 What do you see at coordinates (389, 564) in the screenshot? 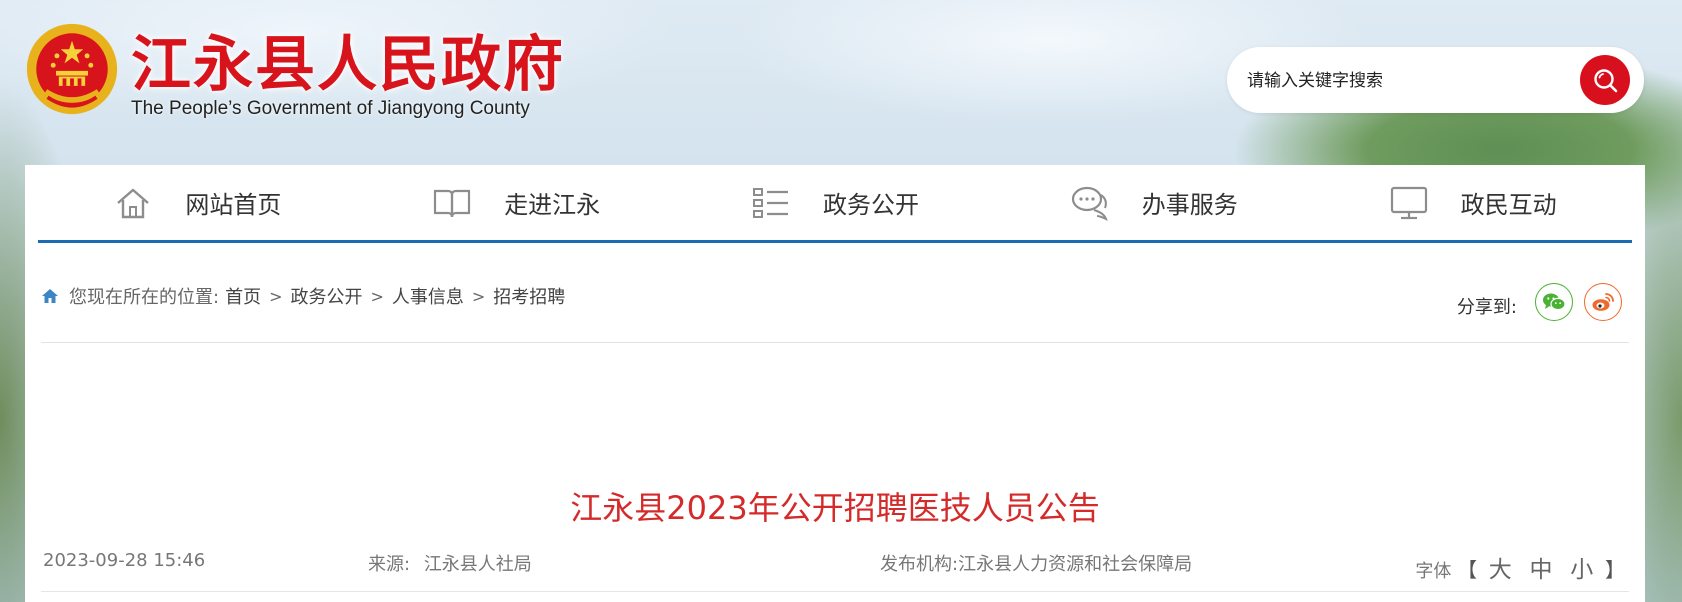
I see `source-label: 来源:` at bounding box center [389, 564].